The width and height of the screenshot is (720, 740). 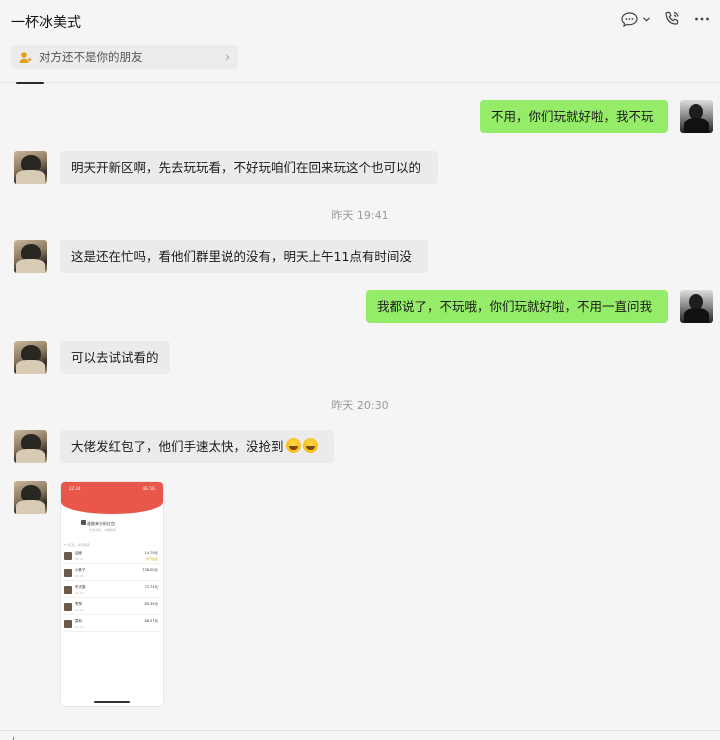 I want to click on list-item: 思琴 21:21 89.35元, so click(x=112, y=607).